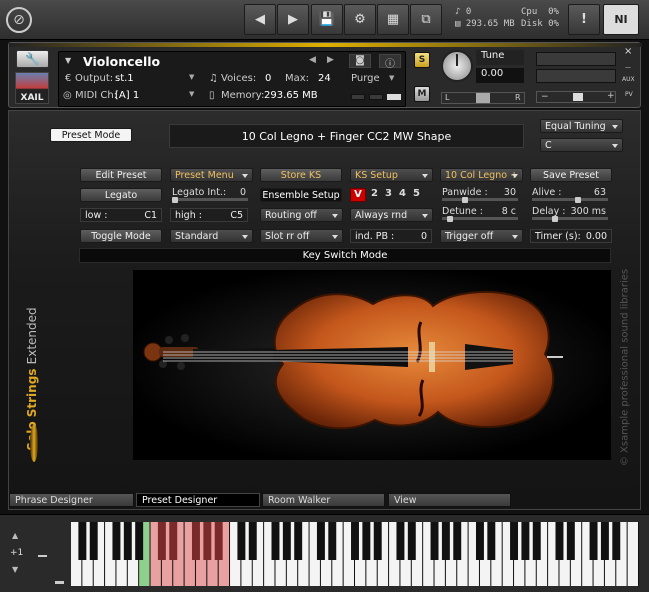 The height and width of the screenshot is (592, 649). I want to click on ind-pb-field: ind. PB : 0, so click(391, 236).